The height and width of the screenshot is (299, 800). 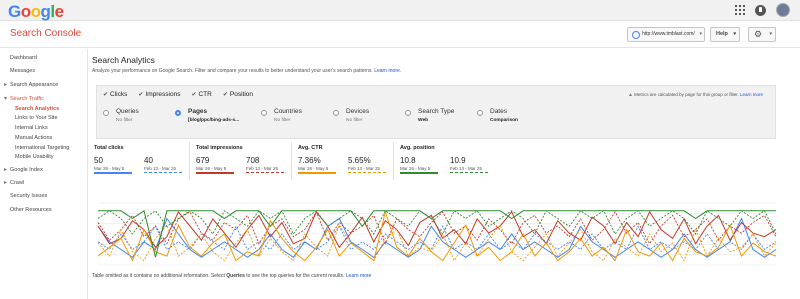 I want to click on clicks-previous: 40 Feb 13 - Mar 25, so click(x=163, y=165).